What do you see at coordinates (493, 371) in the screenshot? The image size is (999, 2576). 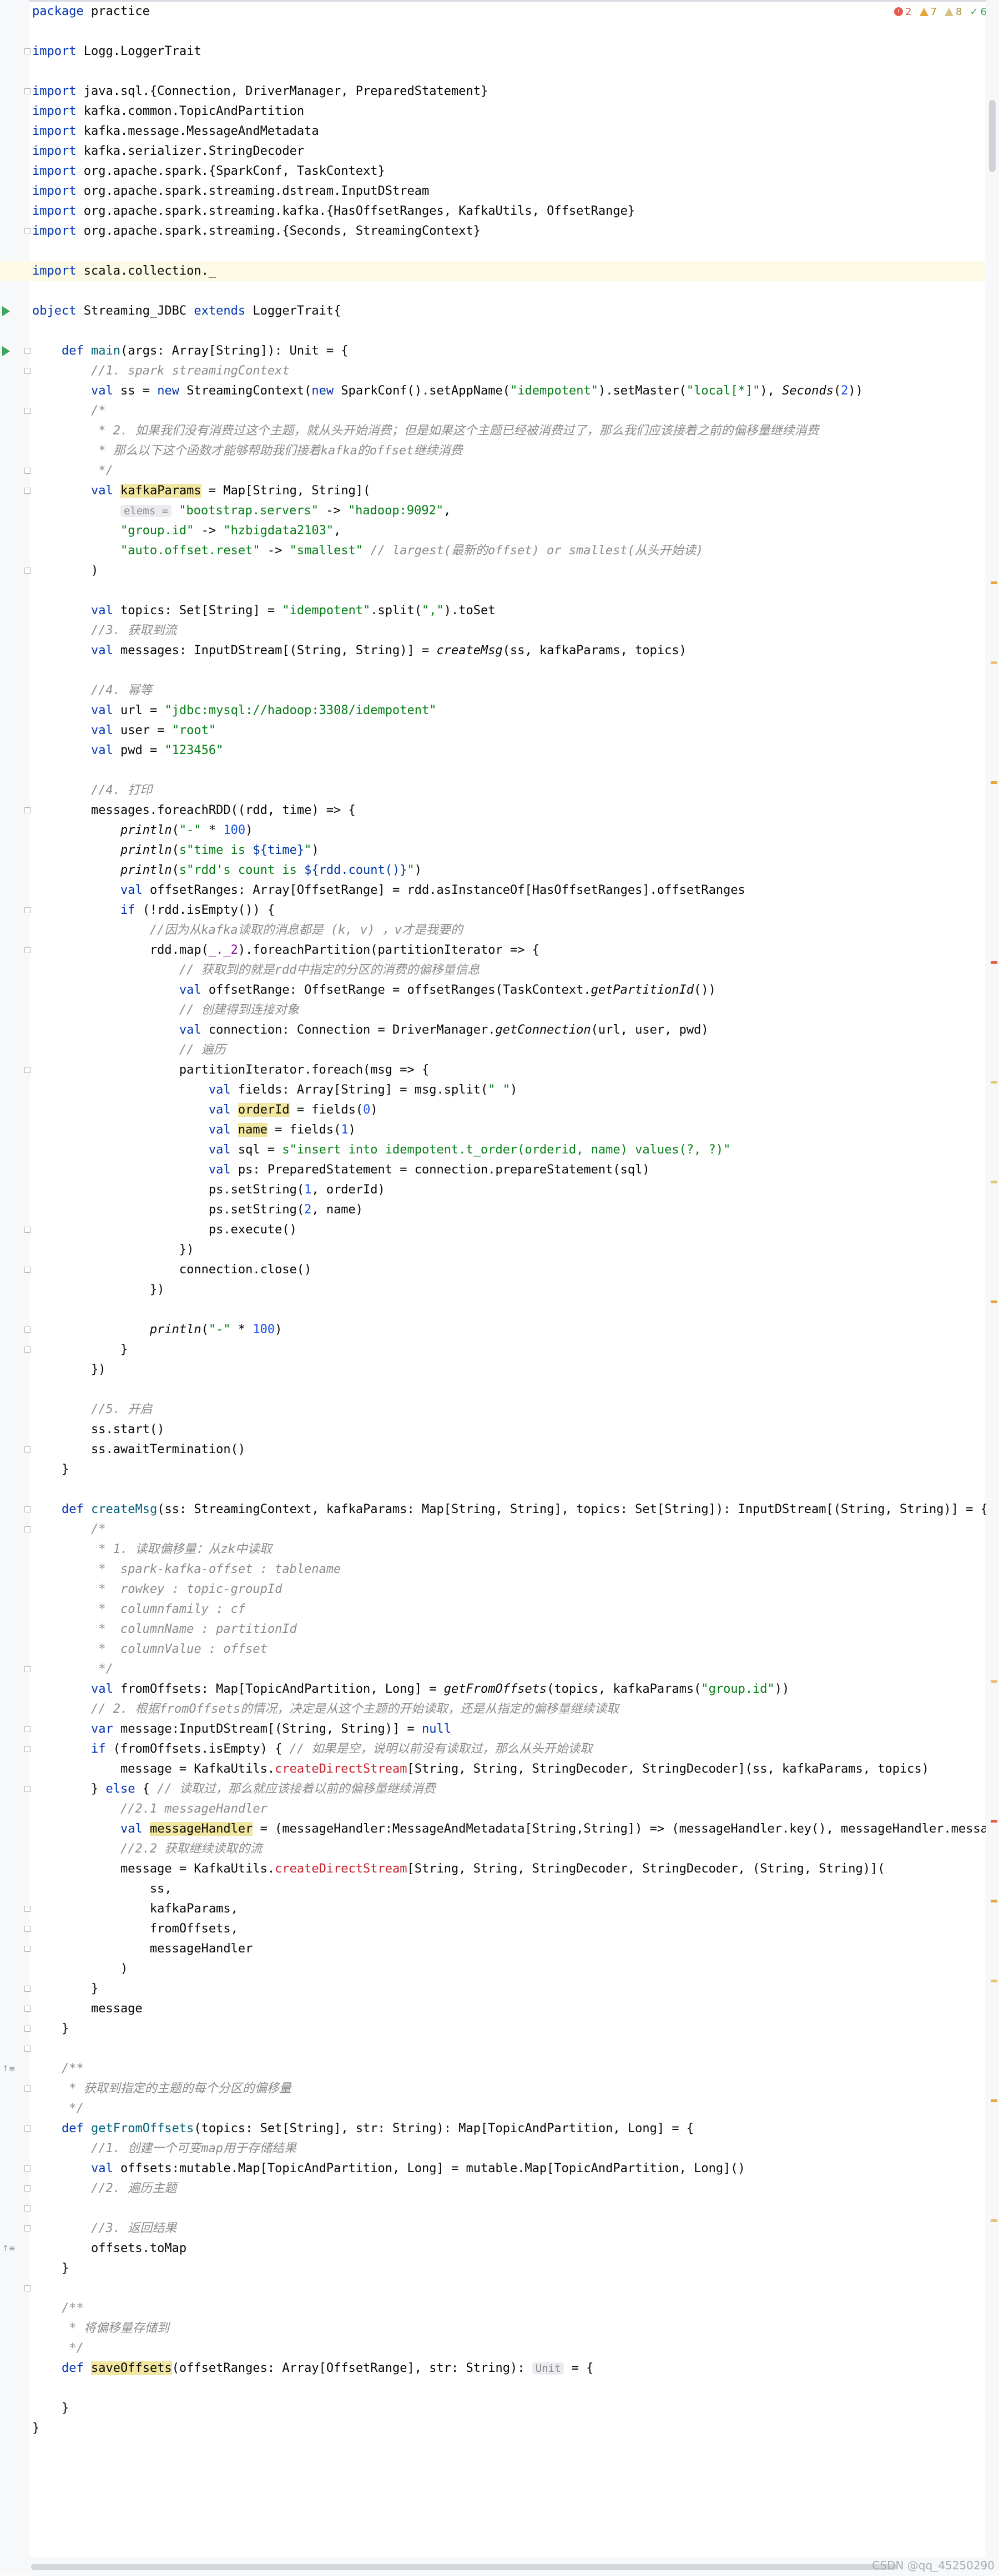 I see `code-line: //1. spark streamingContext` at bounding box center [493, 371].